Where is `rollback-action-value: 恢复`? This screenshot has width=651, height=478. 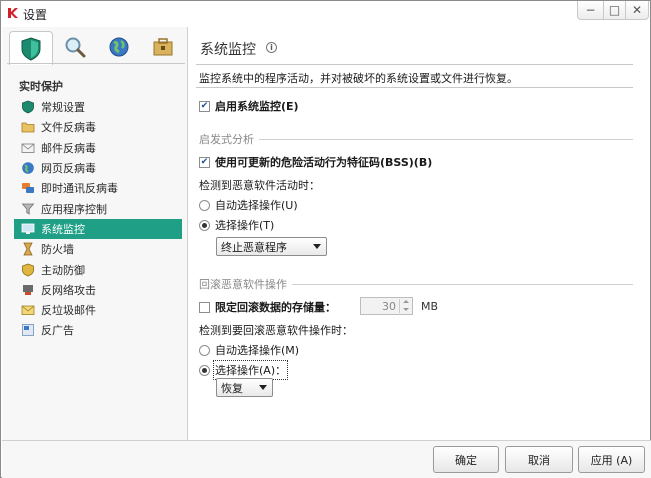 rollback-action-value: 恢复 is located at coordinates (232, 388).